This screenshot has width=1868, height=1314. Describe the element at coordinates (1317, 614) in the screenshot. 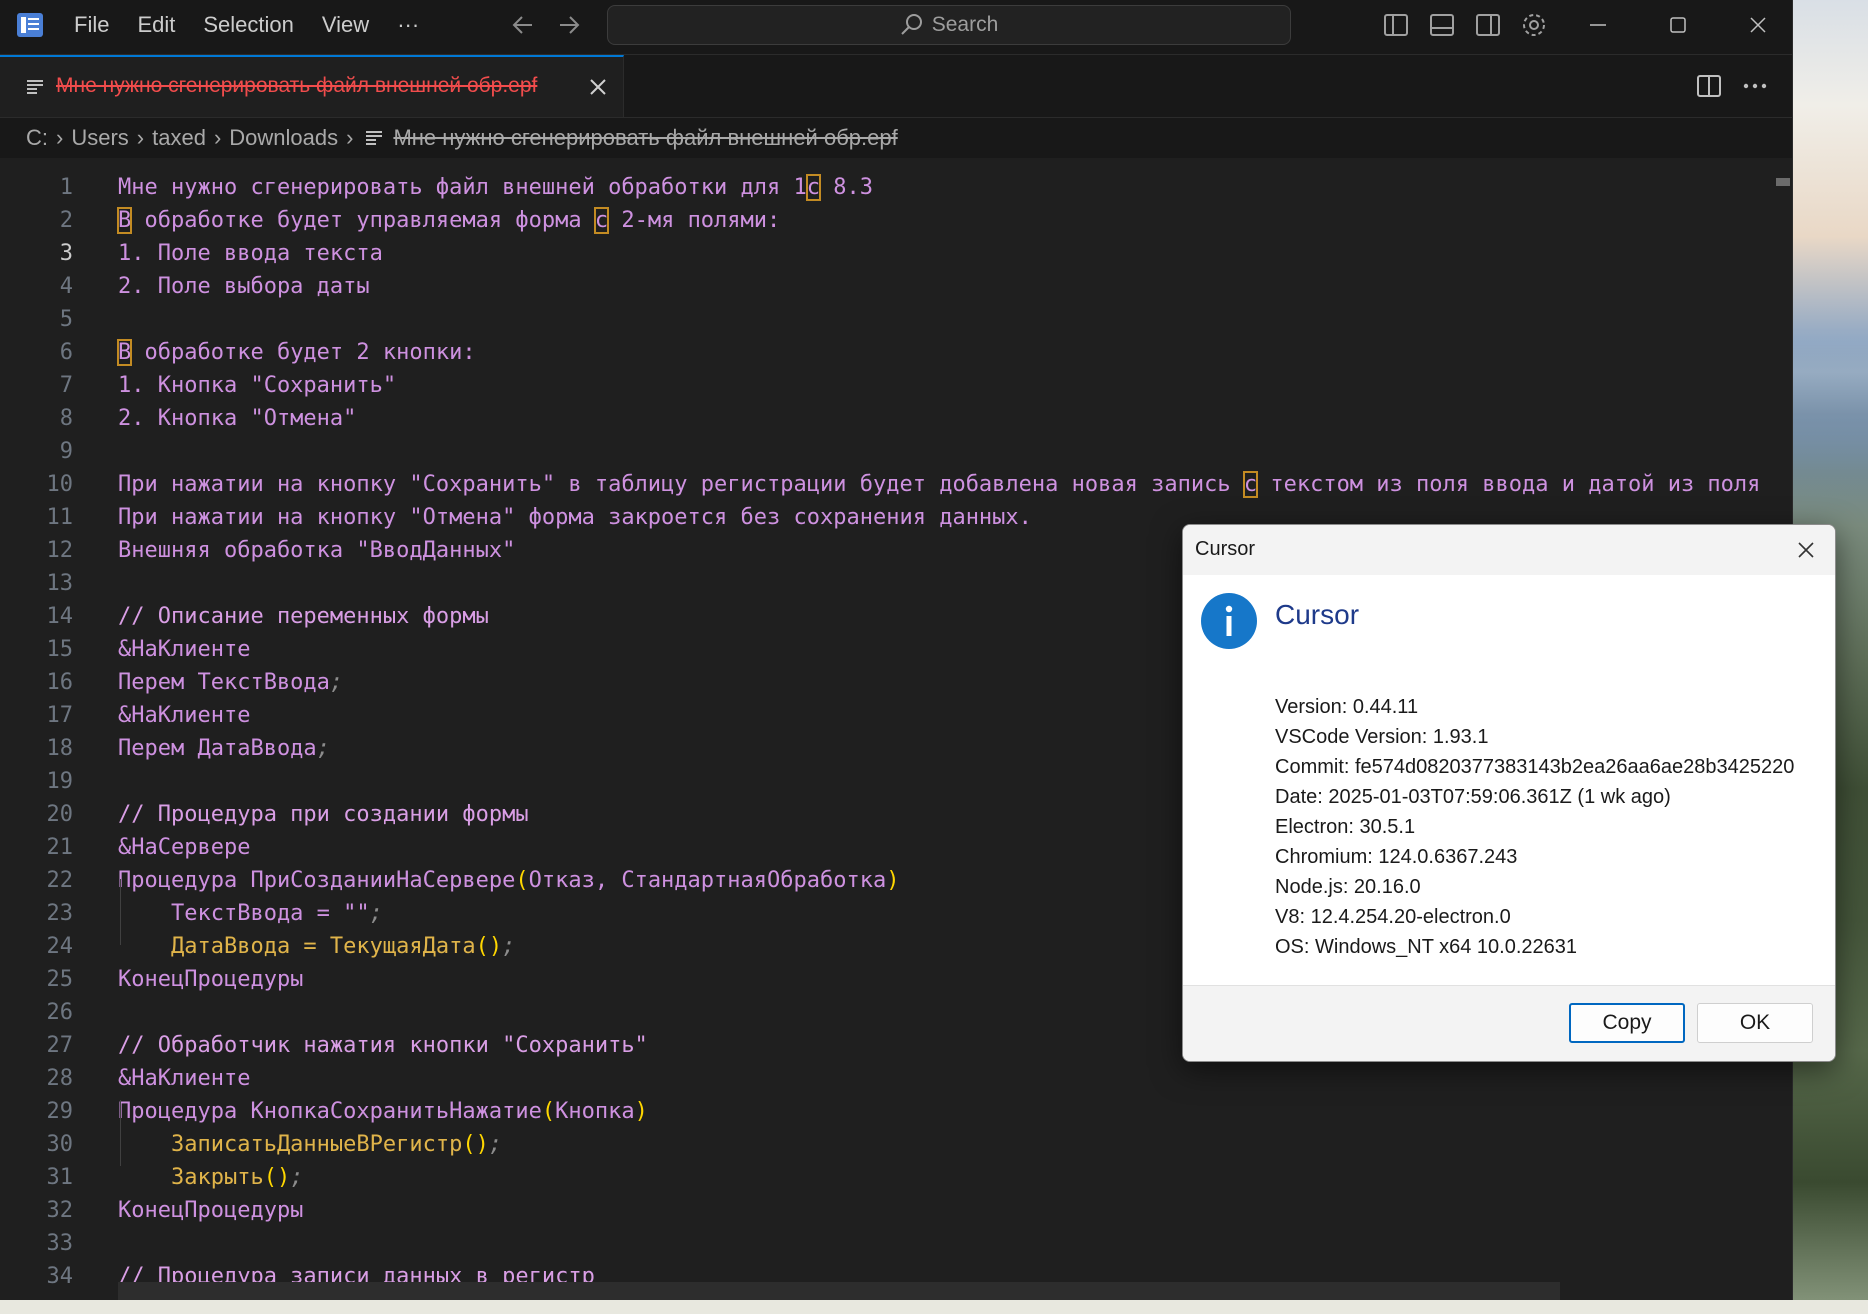

I see `dialog-heading: Cursor` at that location.